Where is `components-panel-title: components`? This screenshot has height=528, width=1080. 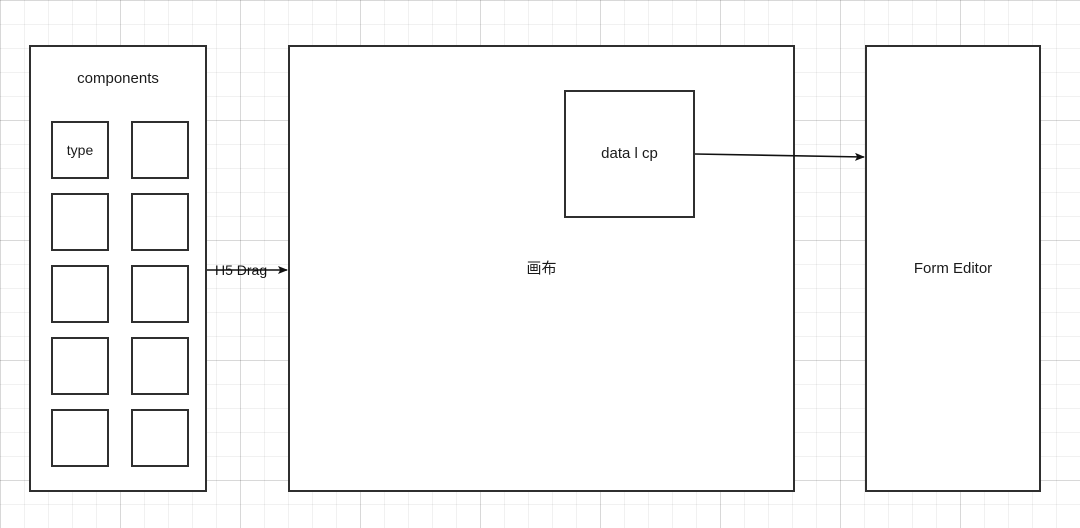 components-panel-title: components is located at coordinates (118, 78).